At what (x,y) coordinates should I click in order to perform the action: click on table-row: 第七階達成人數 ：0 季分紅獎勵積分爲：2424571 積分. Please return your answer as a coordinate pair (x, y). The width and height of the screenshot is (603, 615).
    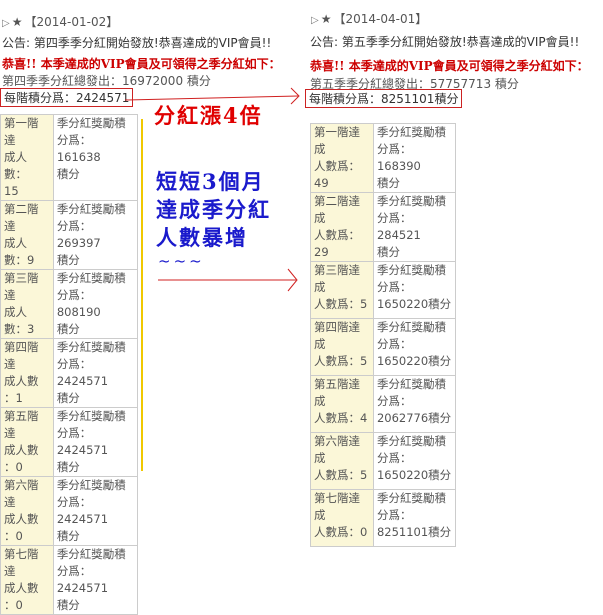
    Looking at the image, I should click on (69, 580).